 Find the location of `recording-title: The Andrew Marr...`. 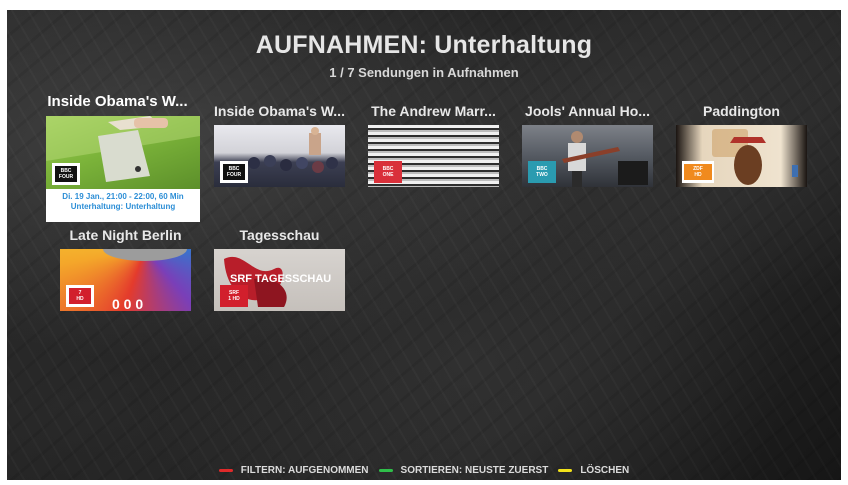

recording-title: The Andrew Marr... is located at coordinates (433, 111).